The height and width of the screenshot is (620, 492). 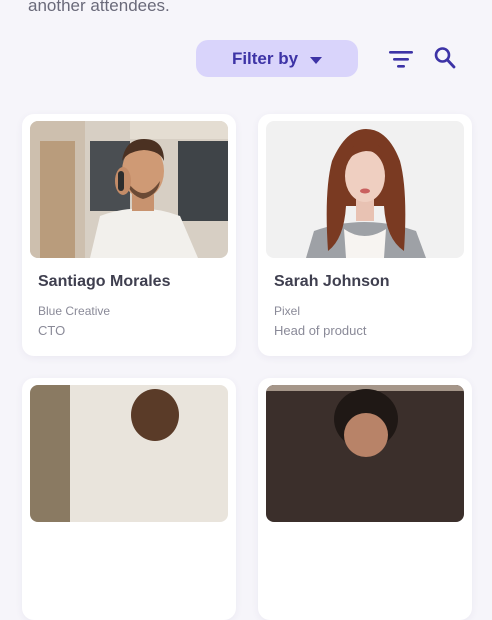 I want to click on attendee-role: CTO, so click(x=52, y=330).